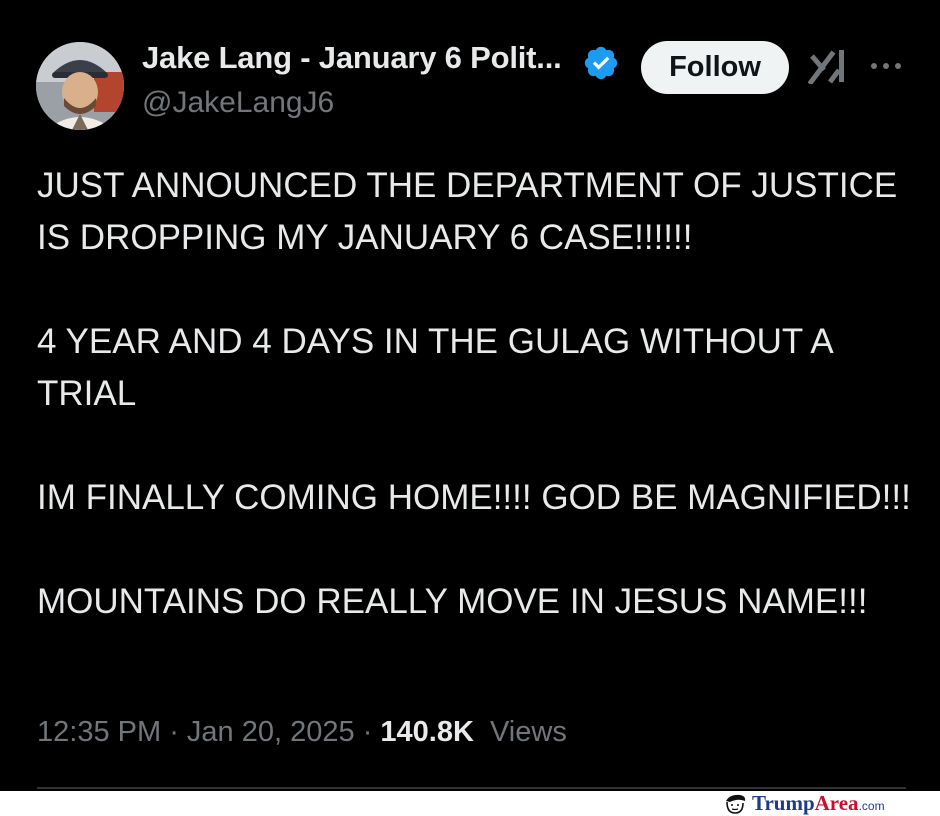 This screenshot has width=940, height=816. What do you see at coordinates (836, 803) in the screenshot?
I see `watermark-accent: Area` at bounding box center [836, 803].